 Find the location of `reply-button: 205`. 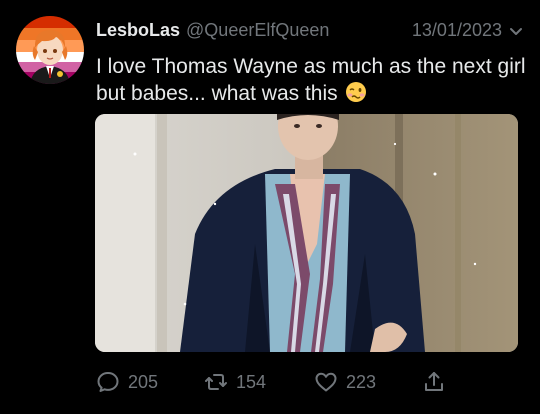

reply-button: 205 is located at coordinates (127, 382).